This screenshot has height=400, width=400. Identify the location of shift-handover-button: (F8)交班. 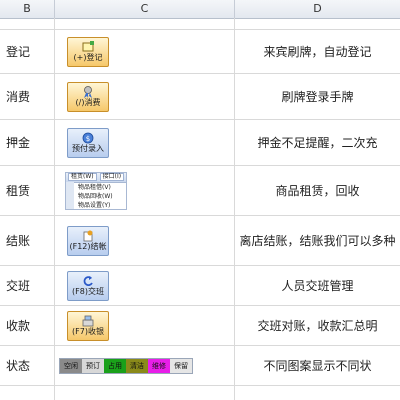
(88, 285).